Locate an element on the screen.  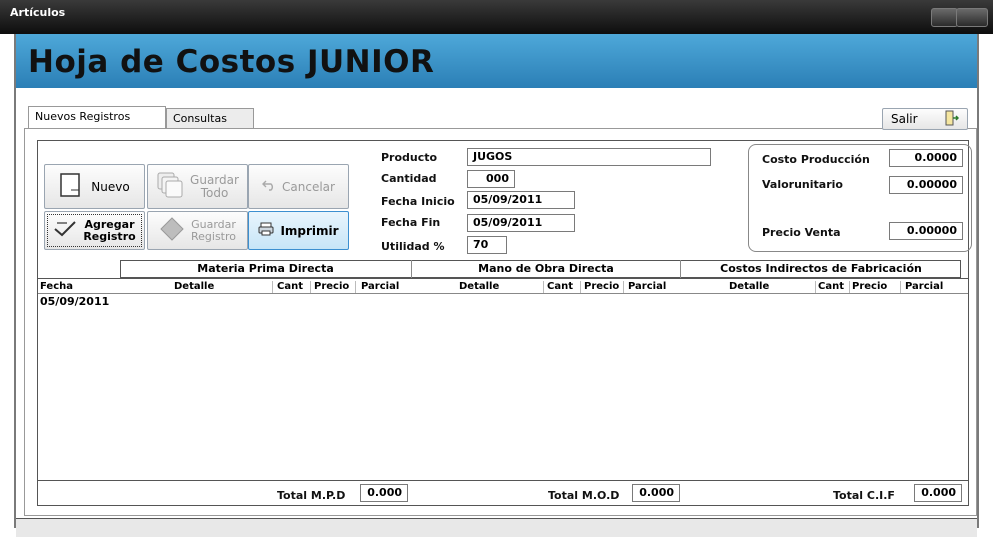
guardar-registro-label: Guardar is located at coordinates (213, 224).